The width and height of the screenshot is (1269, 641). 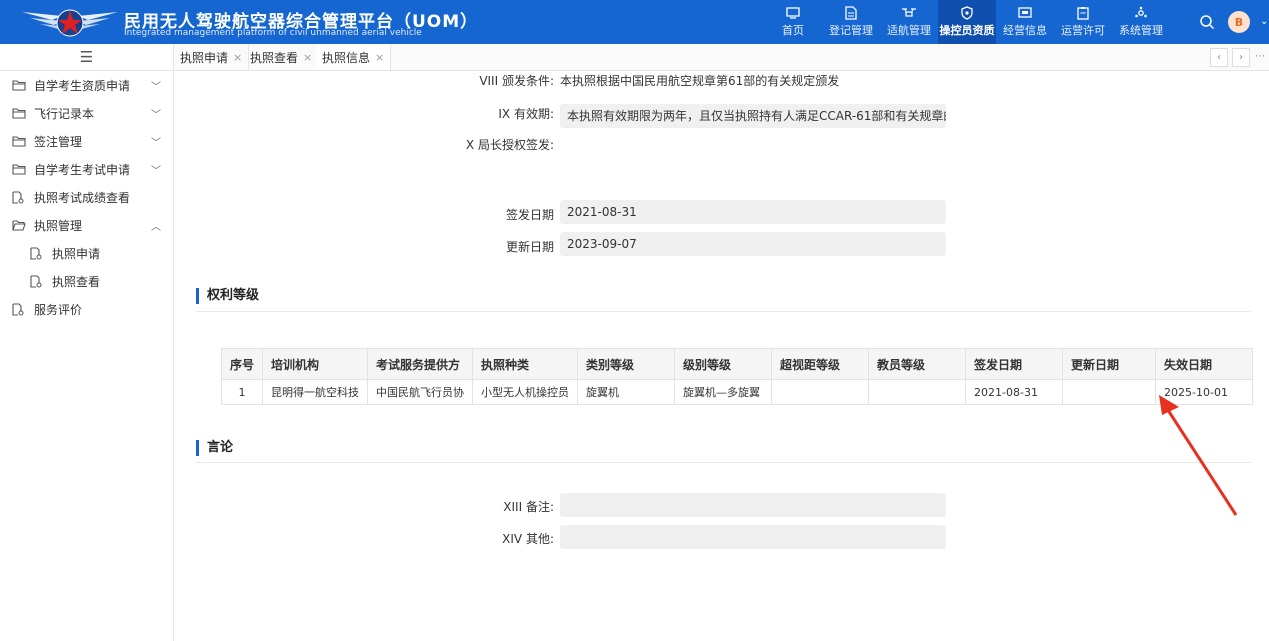 What do you see at coordinates (76, 253) in the screenshot?
I see `sidebar-item-label: 执照申请` at bounding box center [76, 253].